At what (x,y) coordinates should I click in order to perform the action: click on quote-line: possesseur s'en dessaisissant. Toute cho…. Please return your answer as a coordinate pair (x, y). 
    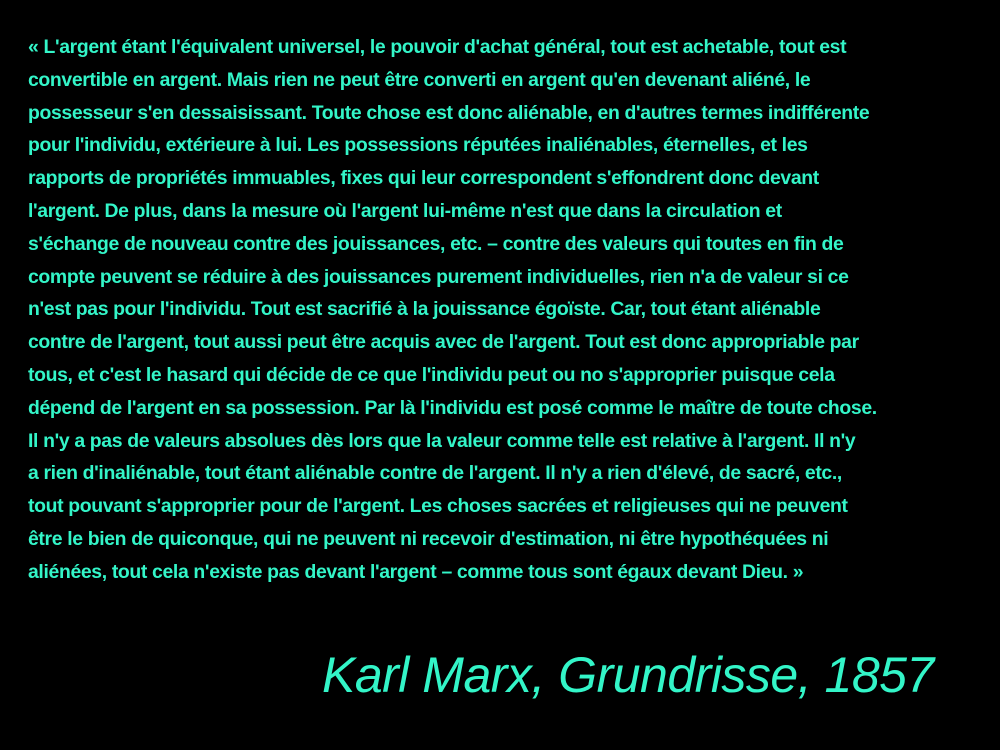
    Looking at the image, I should click on (449, 112).